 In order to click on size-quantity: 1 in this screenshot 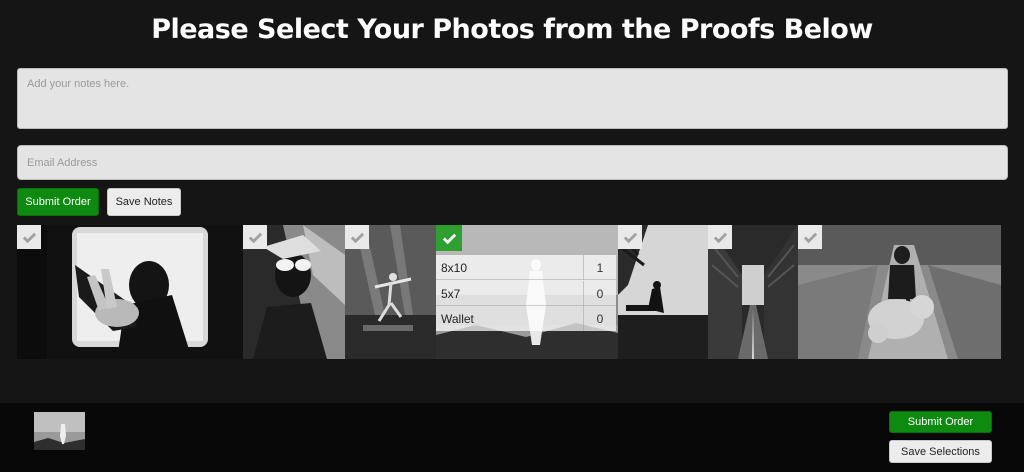, I will do `click(599, 267)`.